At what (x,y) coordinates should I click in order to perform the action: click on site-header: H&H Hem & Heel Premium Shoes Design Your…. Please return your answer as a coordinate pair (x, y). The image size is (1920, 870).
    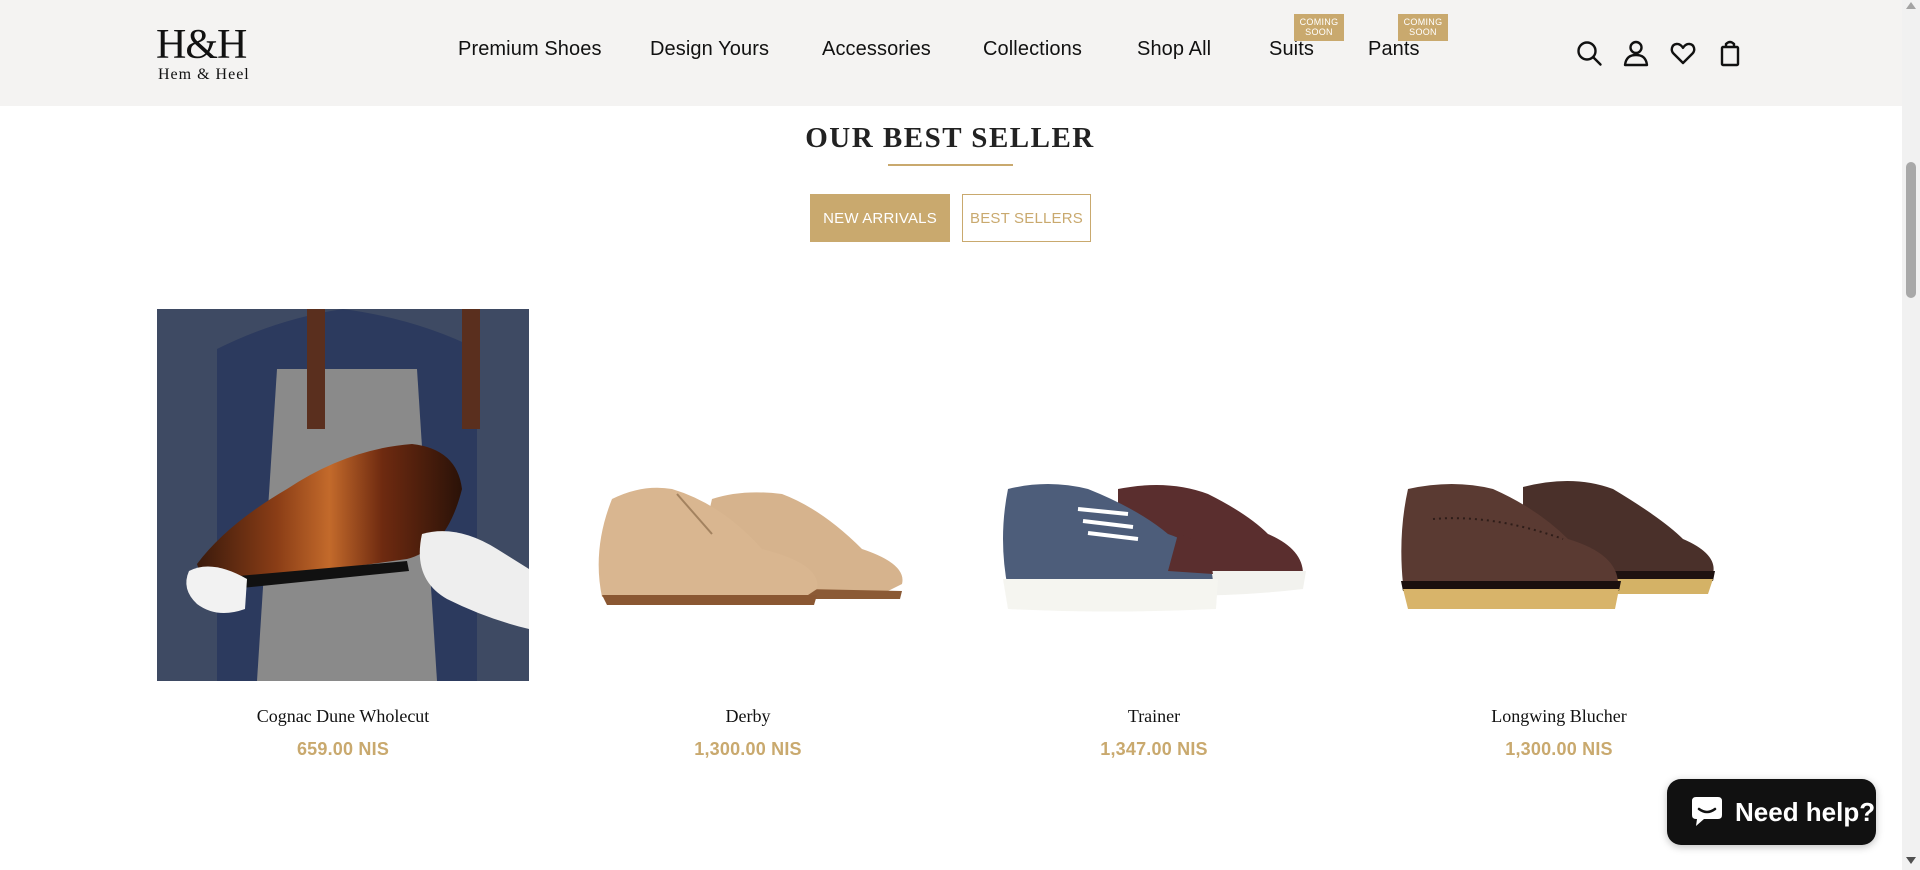
    Looking at the image, I should click on (951, 53).